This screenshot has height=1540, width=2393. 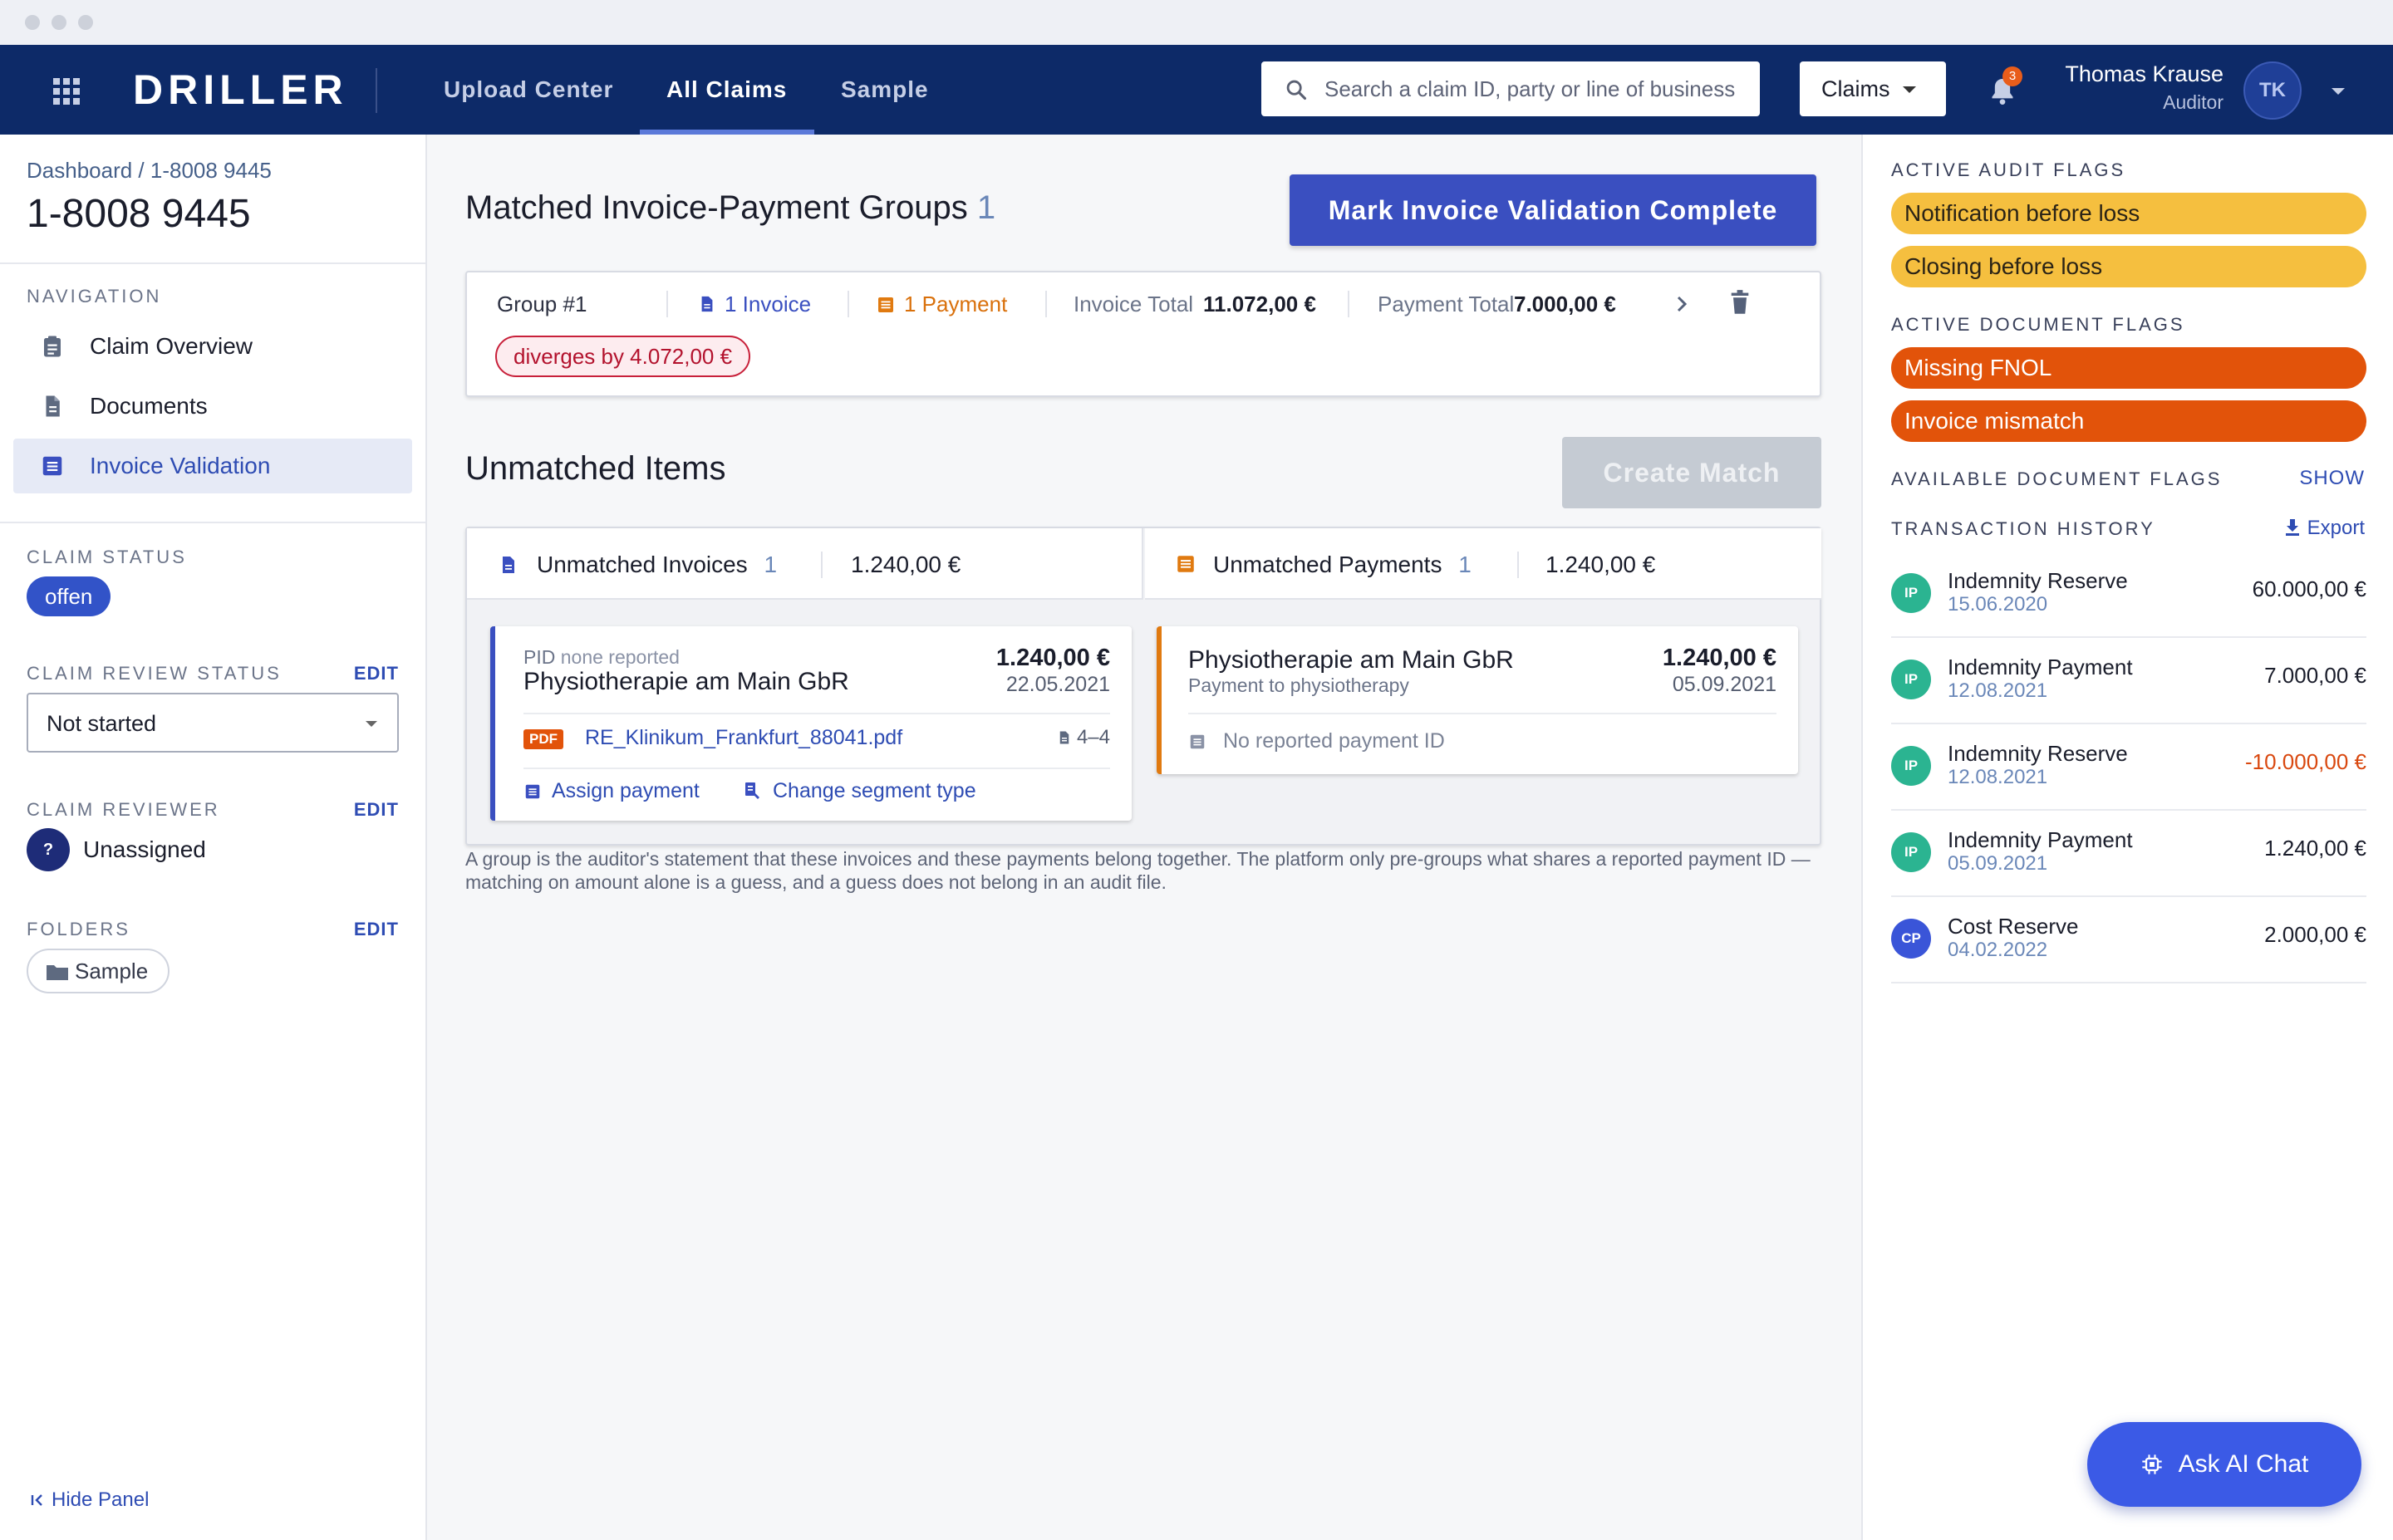 What do you see at coordinates (1134, 304) in the screenshot?
I see `invoice-total-label: Invoice Total` at bounding box center [1134, 304].